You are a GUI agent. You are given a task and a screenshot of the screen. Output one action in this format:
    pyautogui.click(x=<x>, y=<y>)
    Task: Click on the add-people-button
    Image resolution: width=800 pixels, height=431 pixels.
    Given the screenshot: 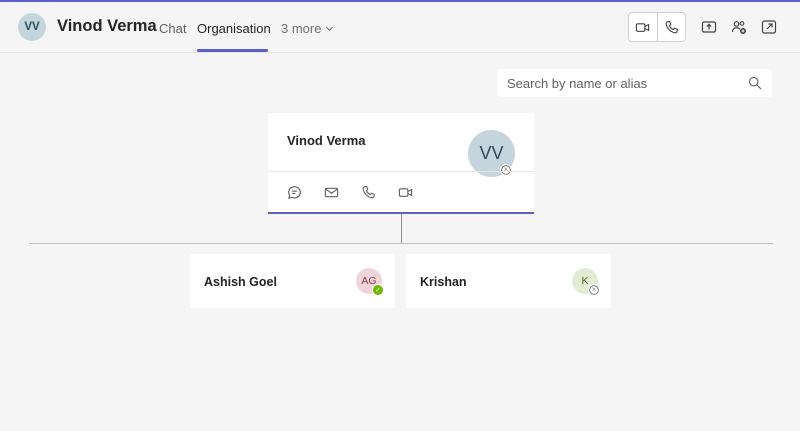 What is the action you would take?
    pyautogui.click(x=739, y=27)
    